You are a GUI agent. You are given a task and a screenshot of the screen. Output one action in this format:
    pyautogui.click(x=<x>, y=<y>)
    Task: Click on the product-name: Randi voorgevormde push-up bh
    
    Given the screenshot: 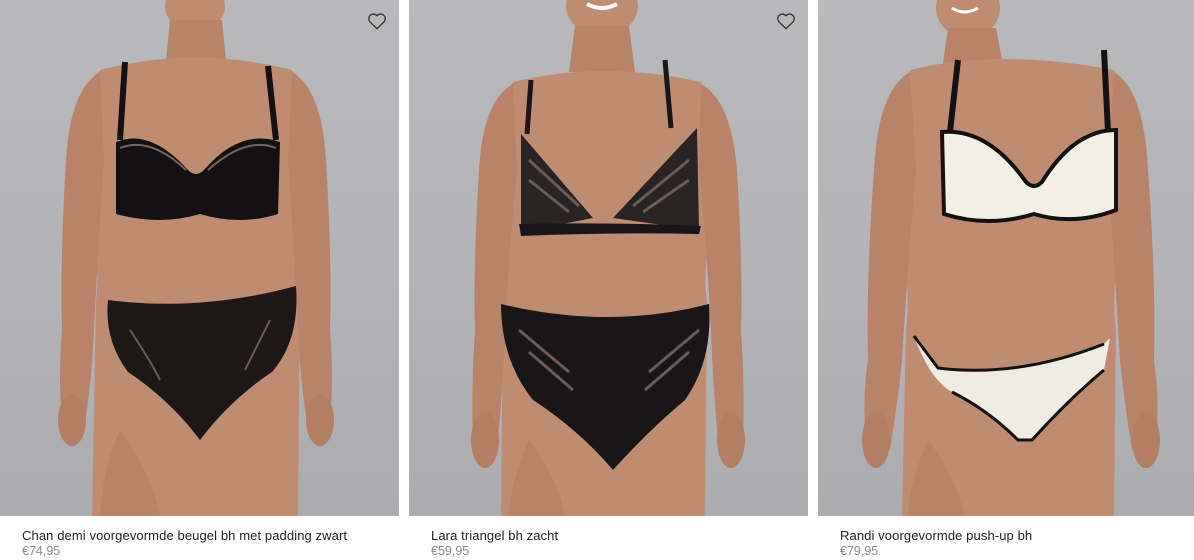 What is the action you would take?
    pyautogui.click(x=936, y=535)
    